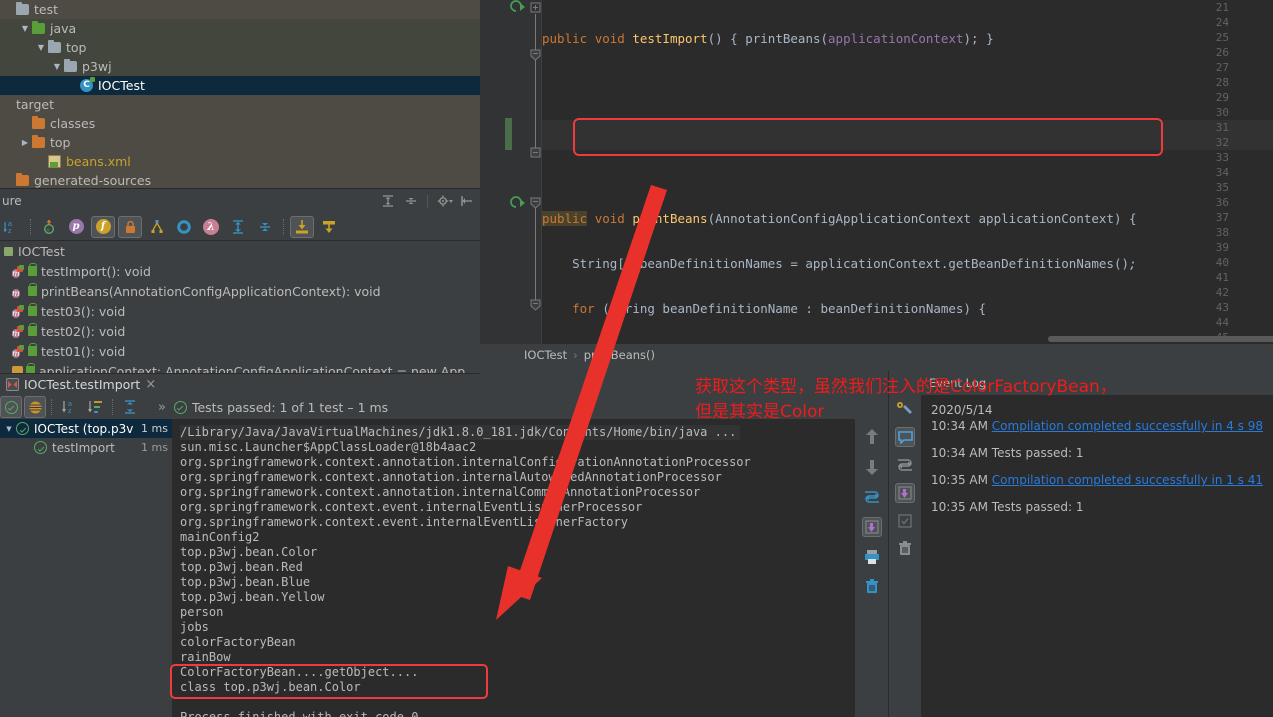  I want to click on event-log-side-toolbar, so click(904, 544).